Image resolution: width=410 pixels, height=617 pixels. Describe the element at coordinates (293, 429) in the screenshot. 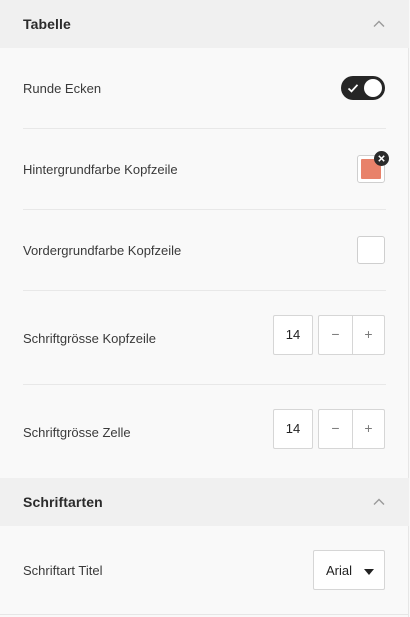

I see `cell-font-size-input: 14` at that location.